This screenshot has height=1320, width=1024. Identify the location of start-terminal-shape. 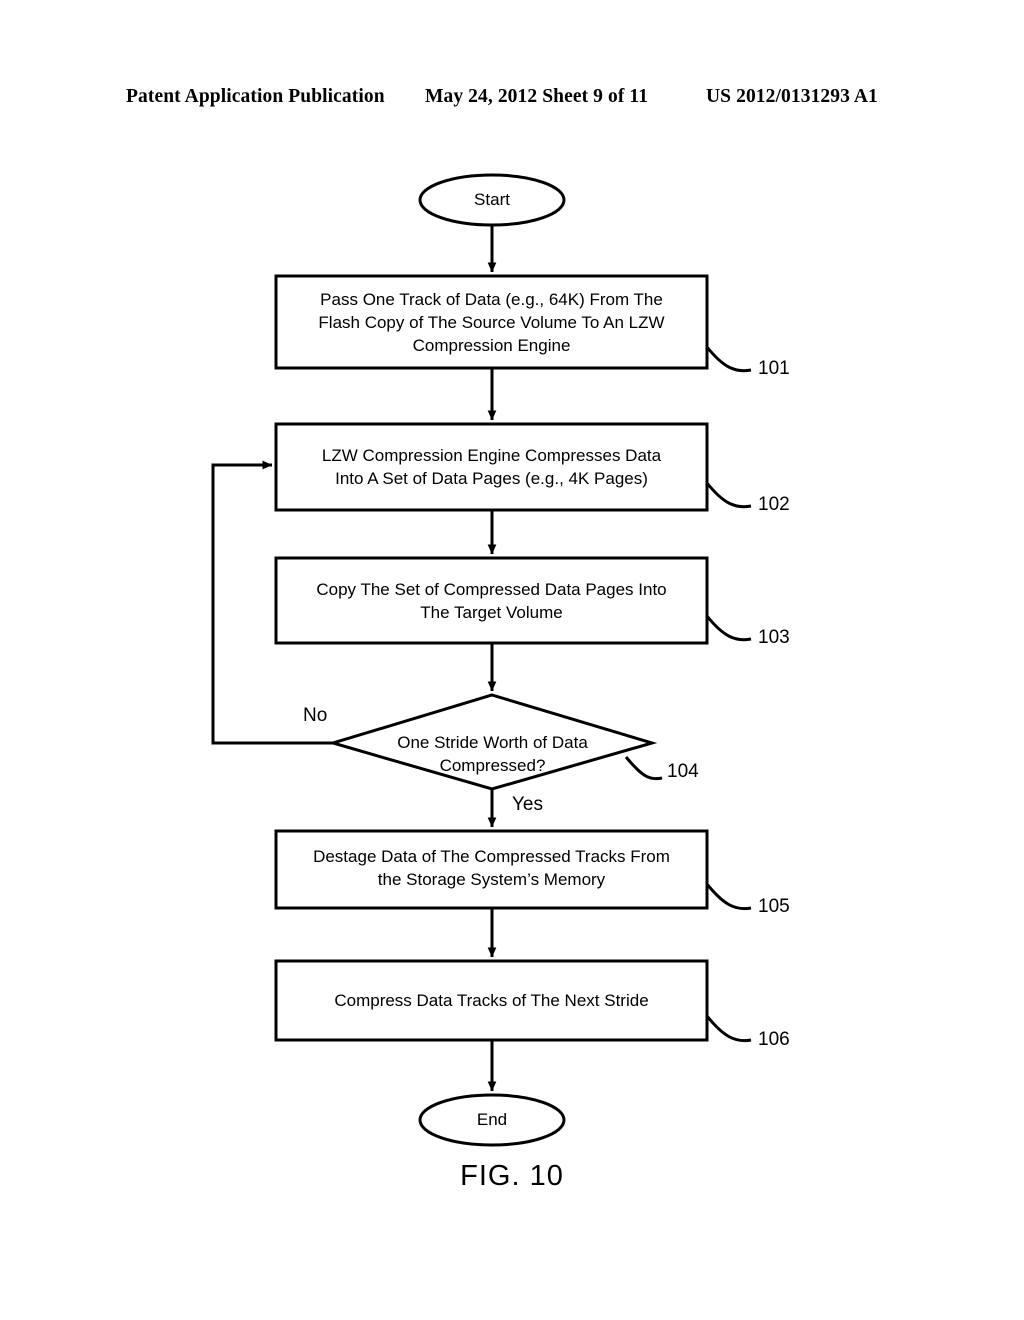
(492, 200).